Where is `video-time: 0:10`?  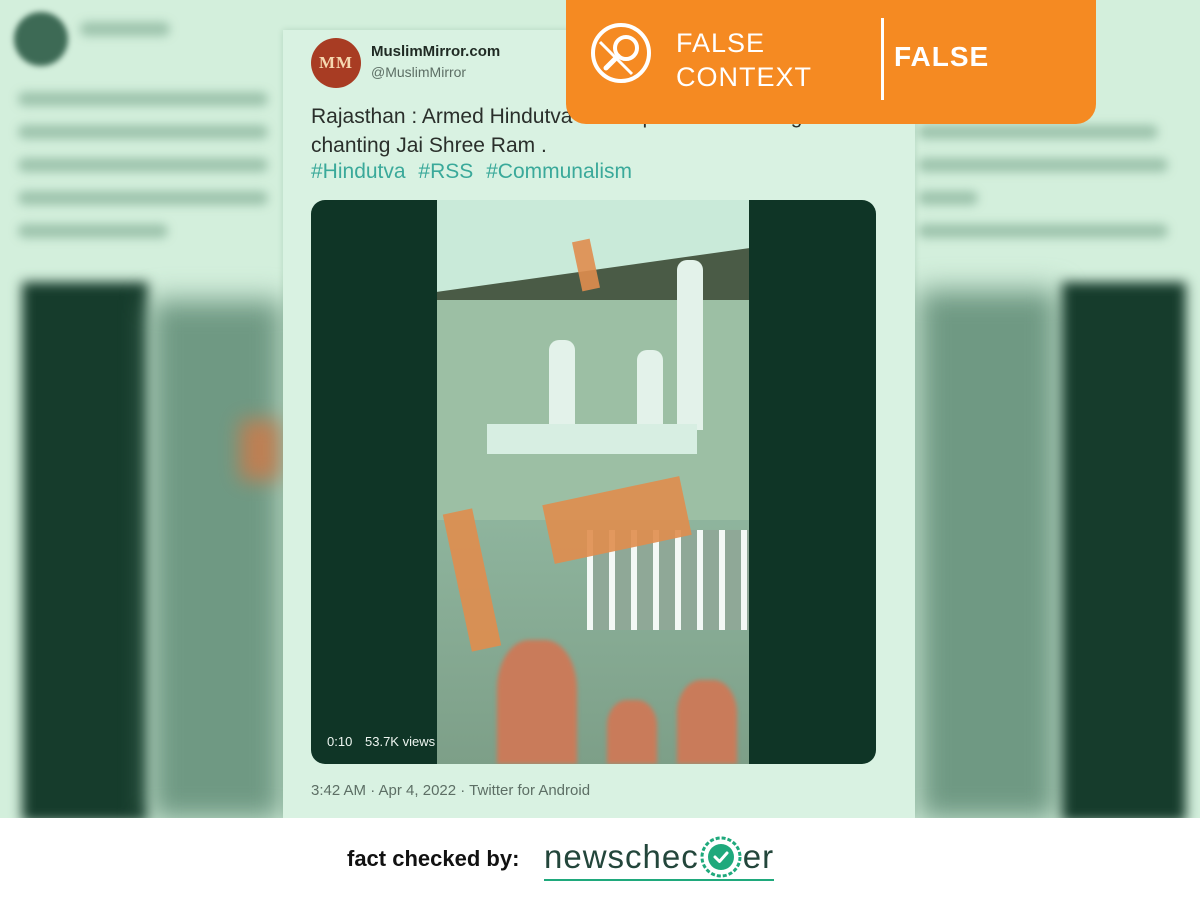
video-time: 0:10 is located at coordinates (340, 741).